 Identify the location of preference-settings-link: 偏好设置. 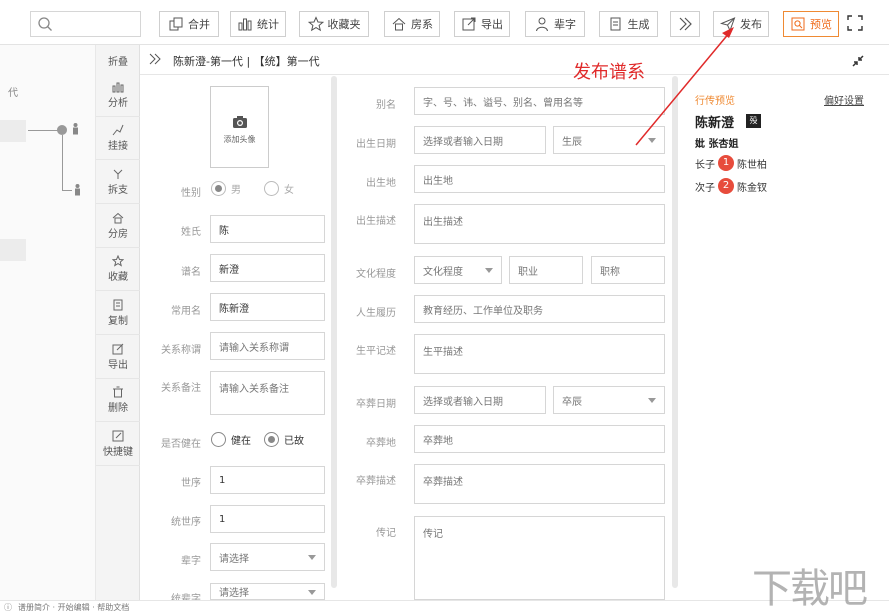
(844, 99).